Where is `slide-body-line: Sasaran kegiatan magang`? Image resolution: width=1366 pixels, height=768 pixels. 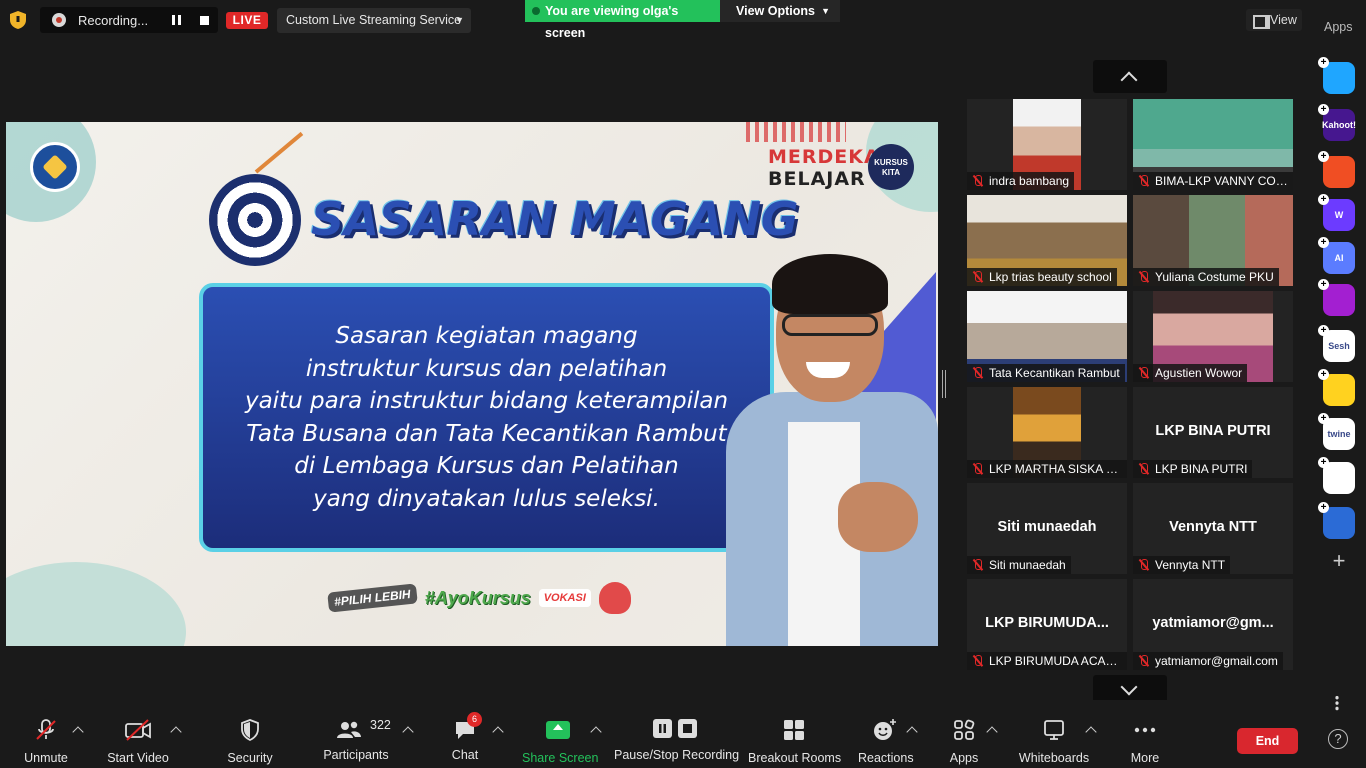
slide-body-line: Sasaran kegiatan magang is located at coordinates (486, 336).